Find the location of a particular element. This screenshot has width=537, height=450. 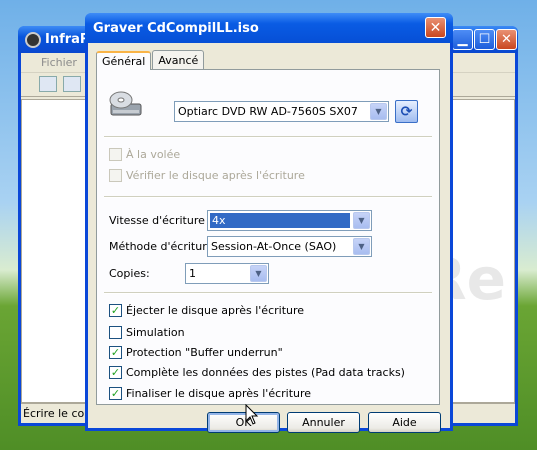

menu-fichier: Fichier is located at coordinates (59, 62).